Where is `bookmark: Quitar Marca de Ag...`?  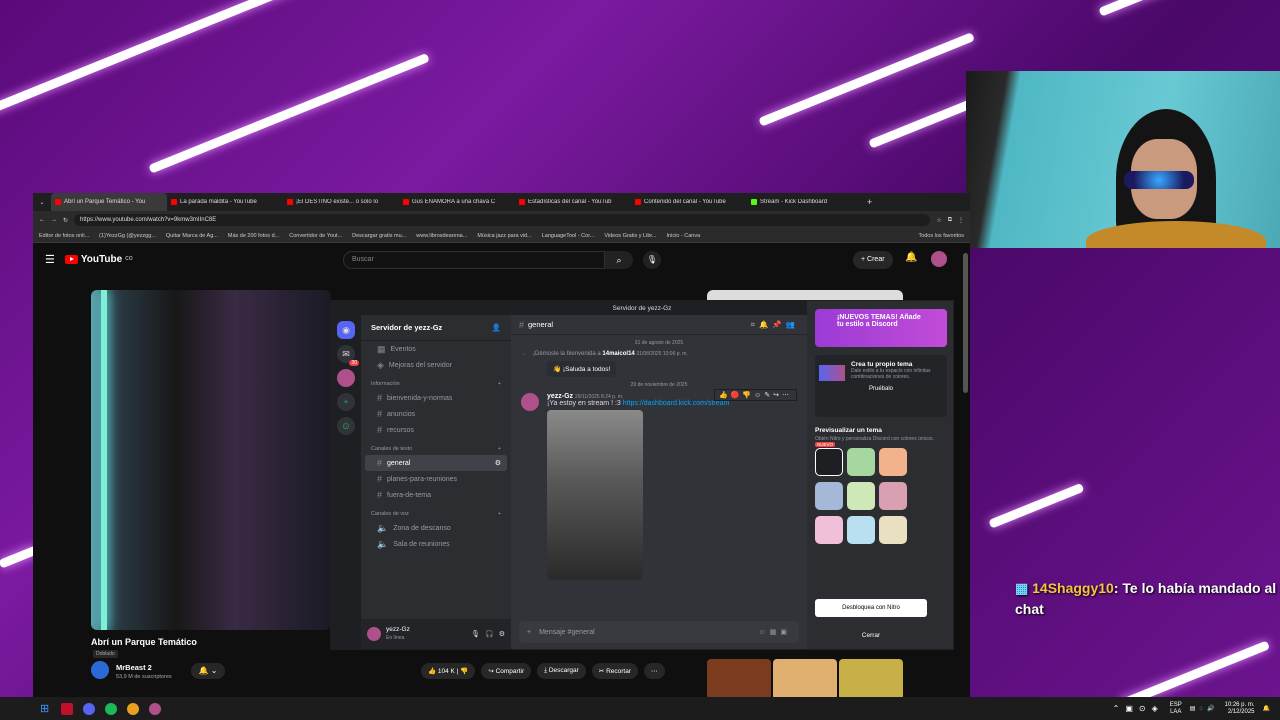
bookmark: Quitar Marca de Ag... is located at coordinates (192, 236).